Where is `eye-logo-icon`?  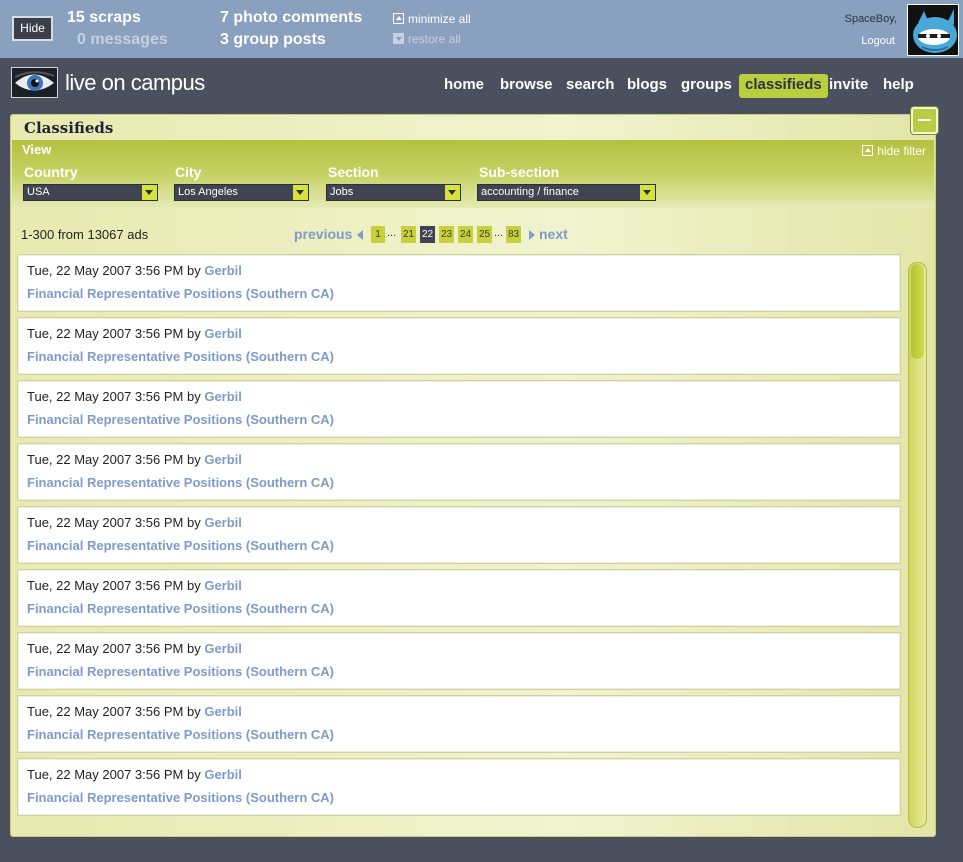 eye-logo-icon is located at coordinates (34, 82).